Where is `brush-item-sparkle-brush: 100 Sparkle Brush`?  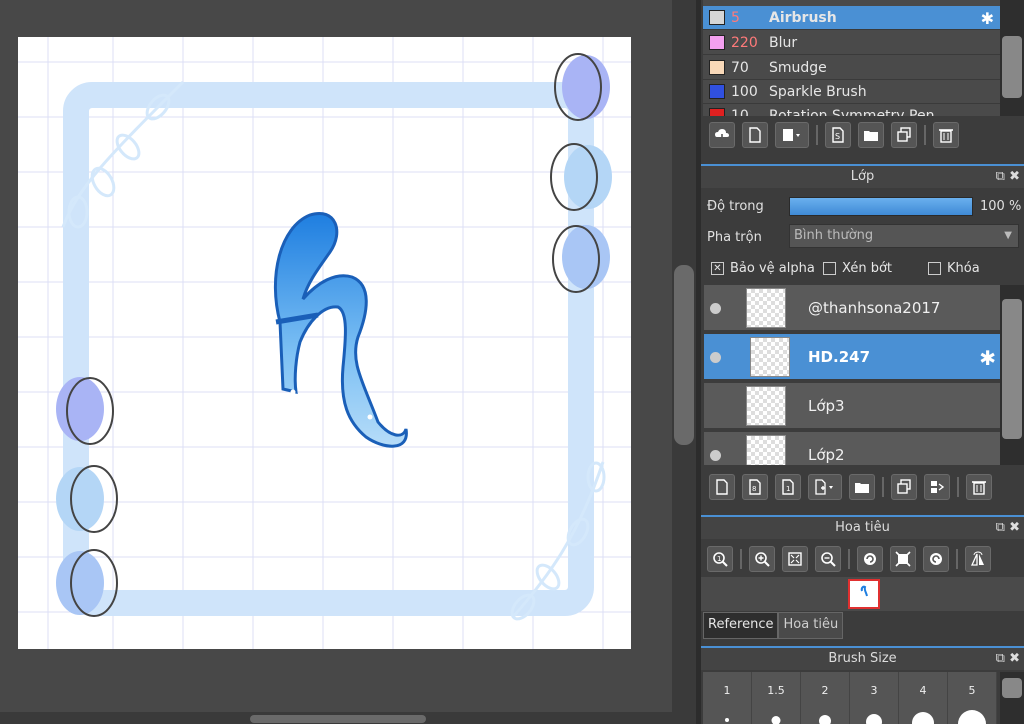
brush-item-sparkle-brush: 100 Sparkle Brush is located at coordinates (851, 92).